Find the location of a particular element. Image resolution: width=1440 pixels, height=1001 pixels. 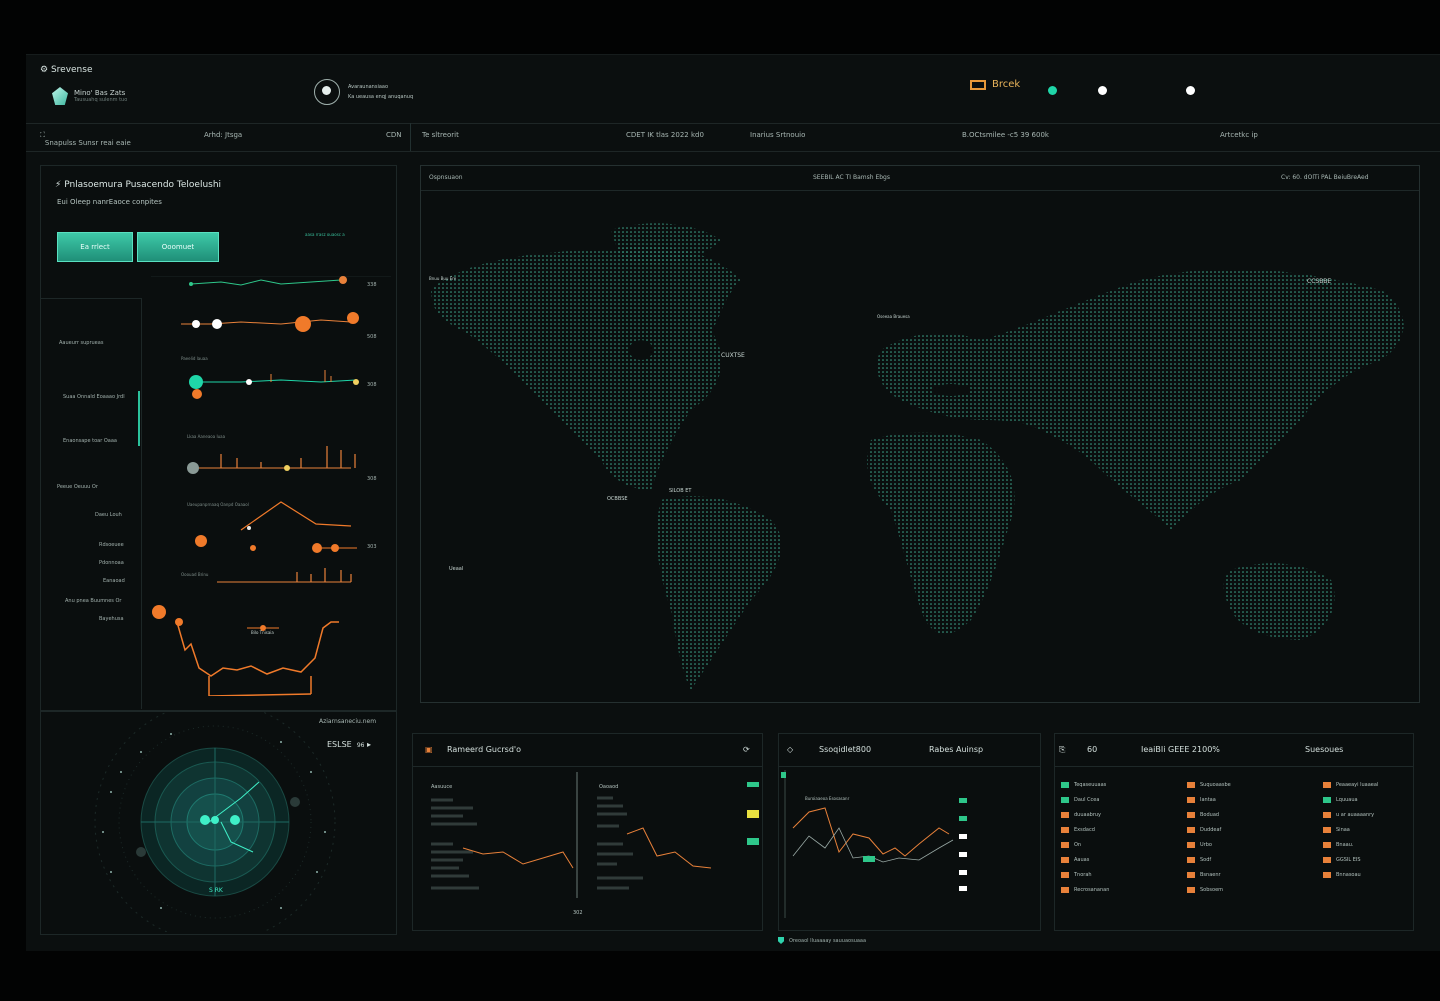

map-head-right: Cv: 60. dOlTi PAL BeiuBreAed is located at coordinates (1325, 177).